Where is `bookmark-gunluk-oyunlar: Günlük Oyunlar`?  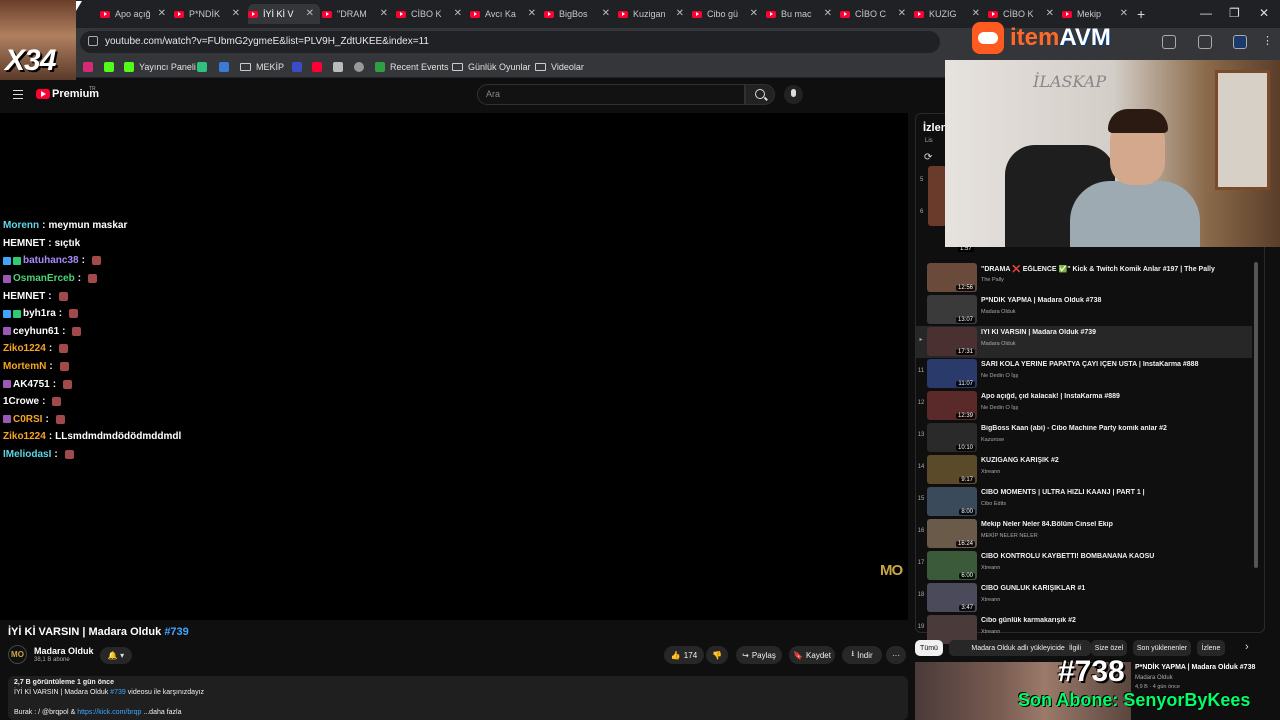 bookmark-gunluk-oyunlar: Günlük Oyunlar is located at coordinates (491, 67).